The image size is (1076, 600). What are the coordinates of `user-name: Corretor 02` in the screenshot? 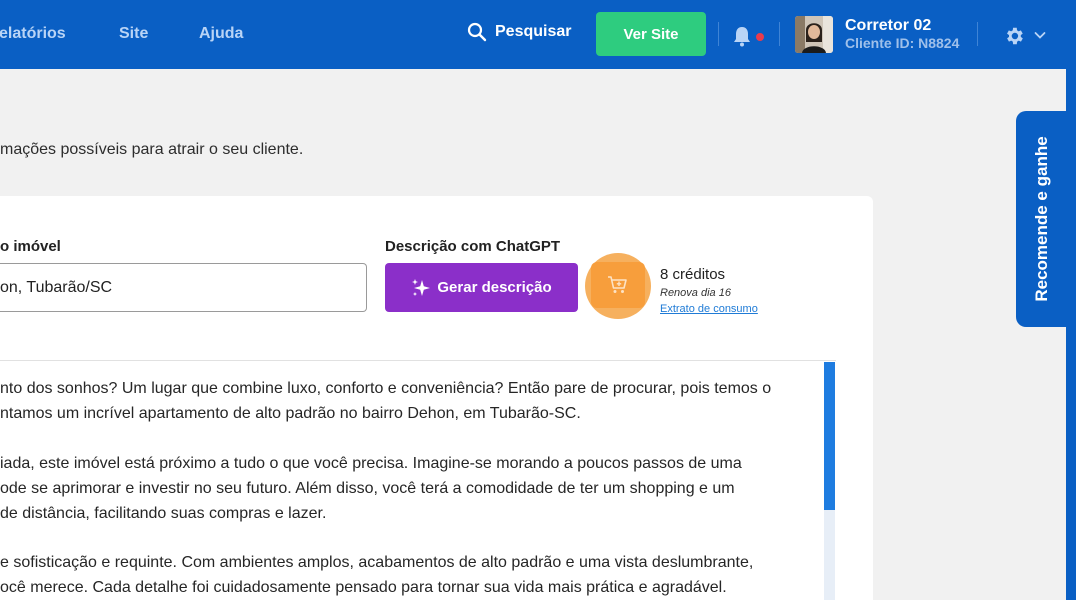 It's located at (888, 26).